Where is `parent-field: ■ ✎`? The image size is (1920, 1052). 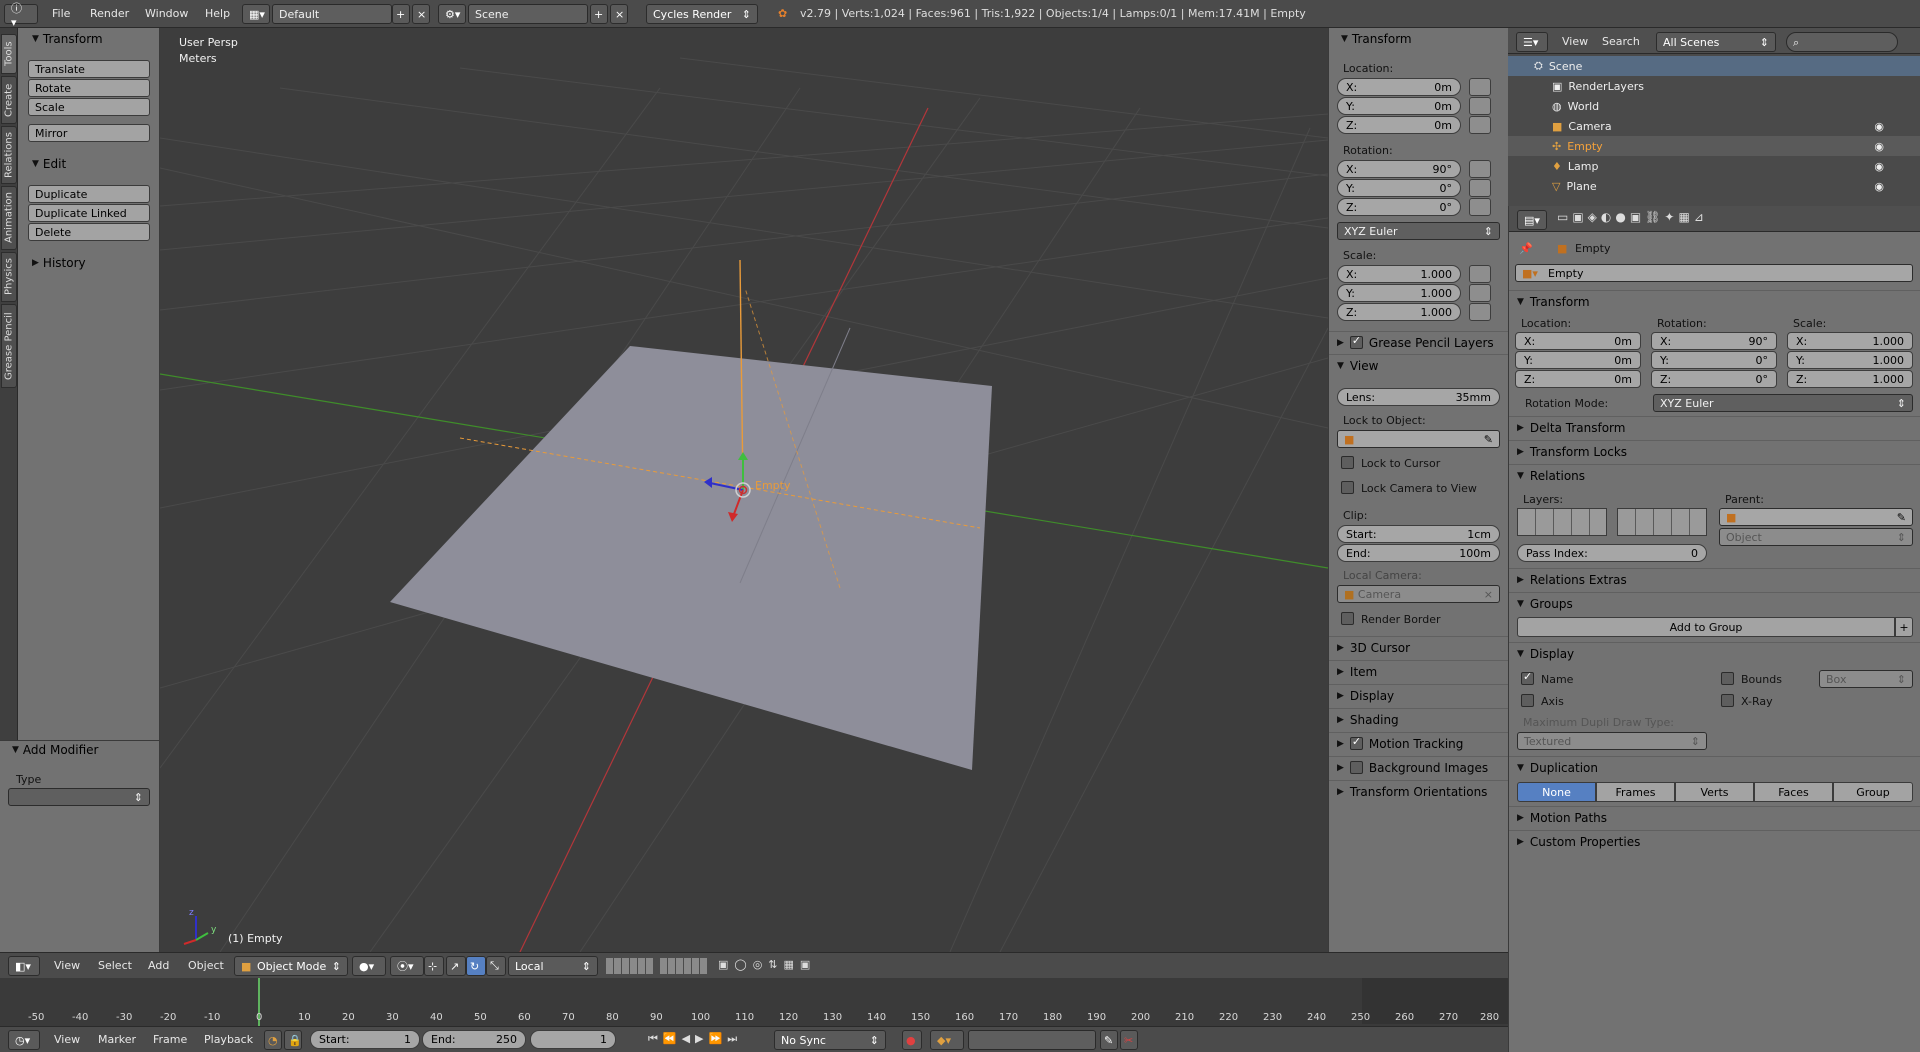
parent-field: ■ ✎ is located at coordinates (1816, 517).